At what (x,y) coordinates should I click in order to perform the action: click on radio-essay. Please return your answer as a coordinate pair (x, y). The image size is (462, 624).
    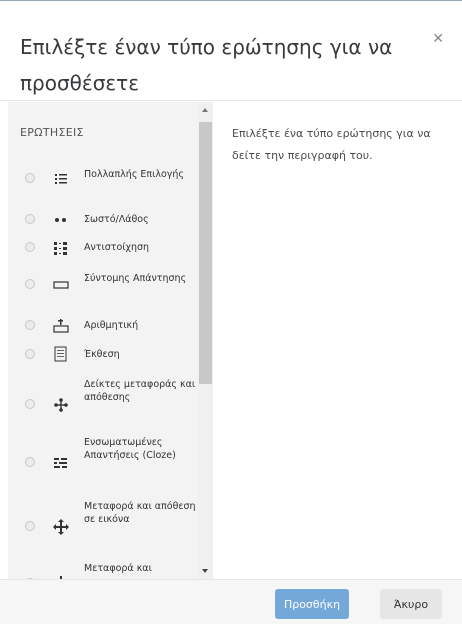
    Looking at the image, I should click on (30, 354).